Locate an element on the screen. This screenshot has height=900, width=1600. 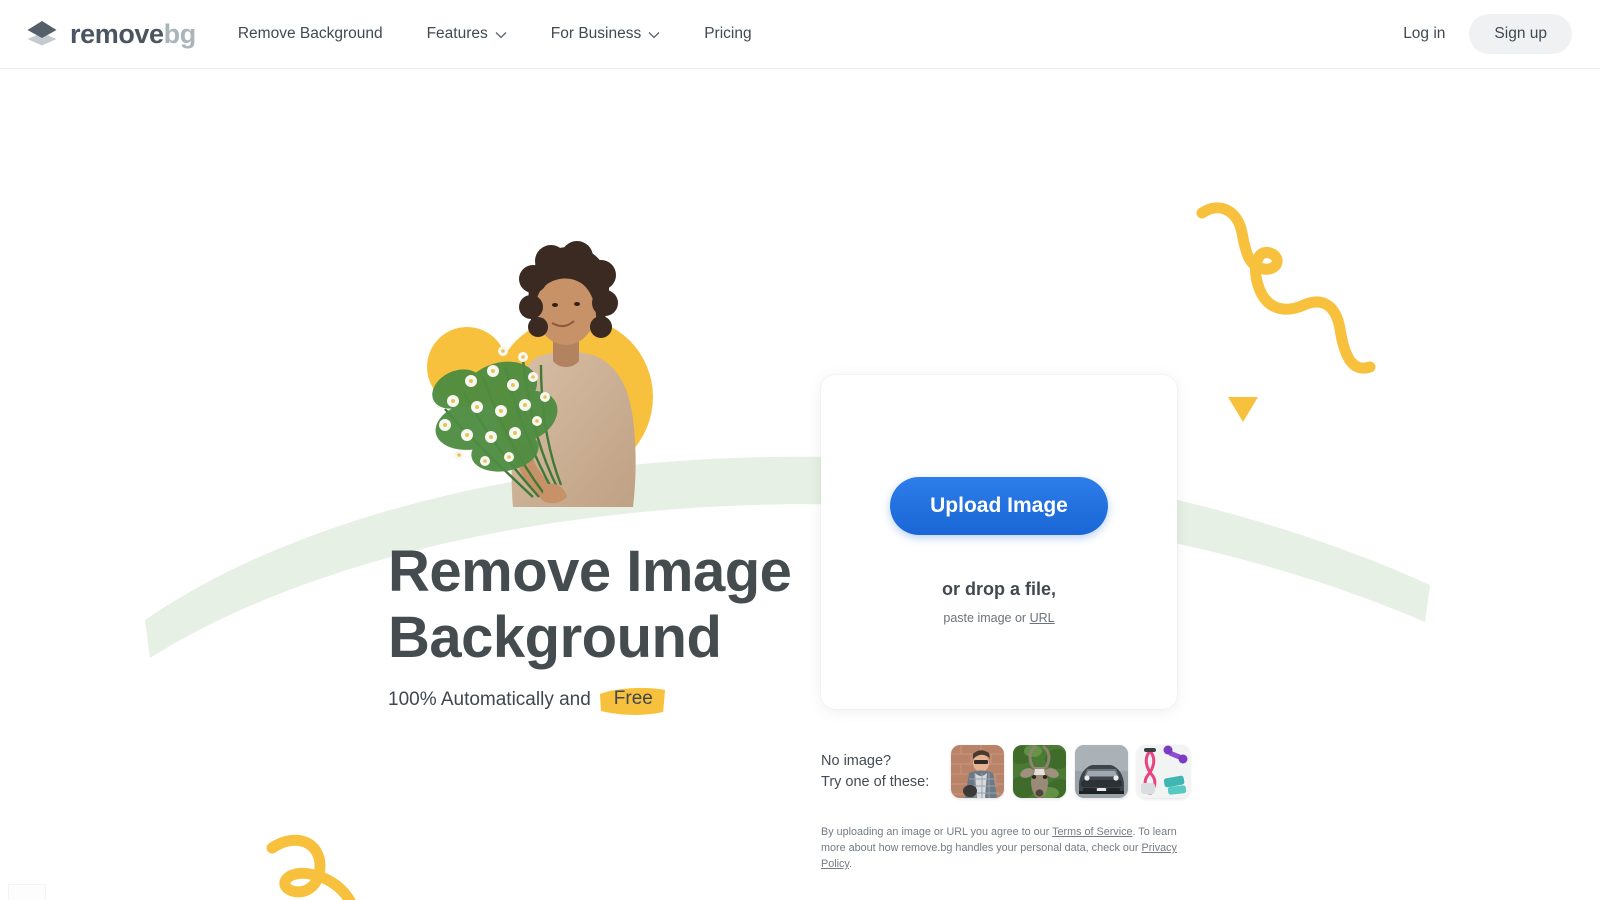
paste-url-link: URL is located at coordinates (1042, 618).